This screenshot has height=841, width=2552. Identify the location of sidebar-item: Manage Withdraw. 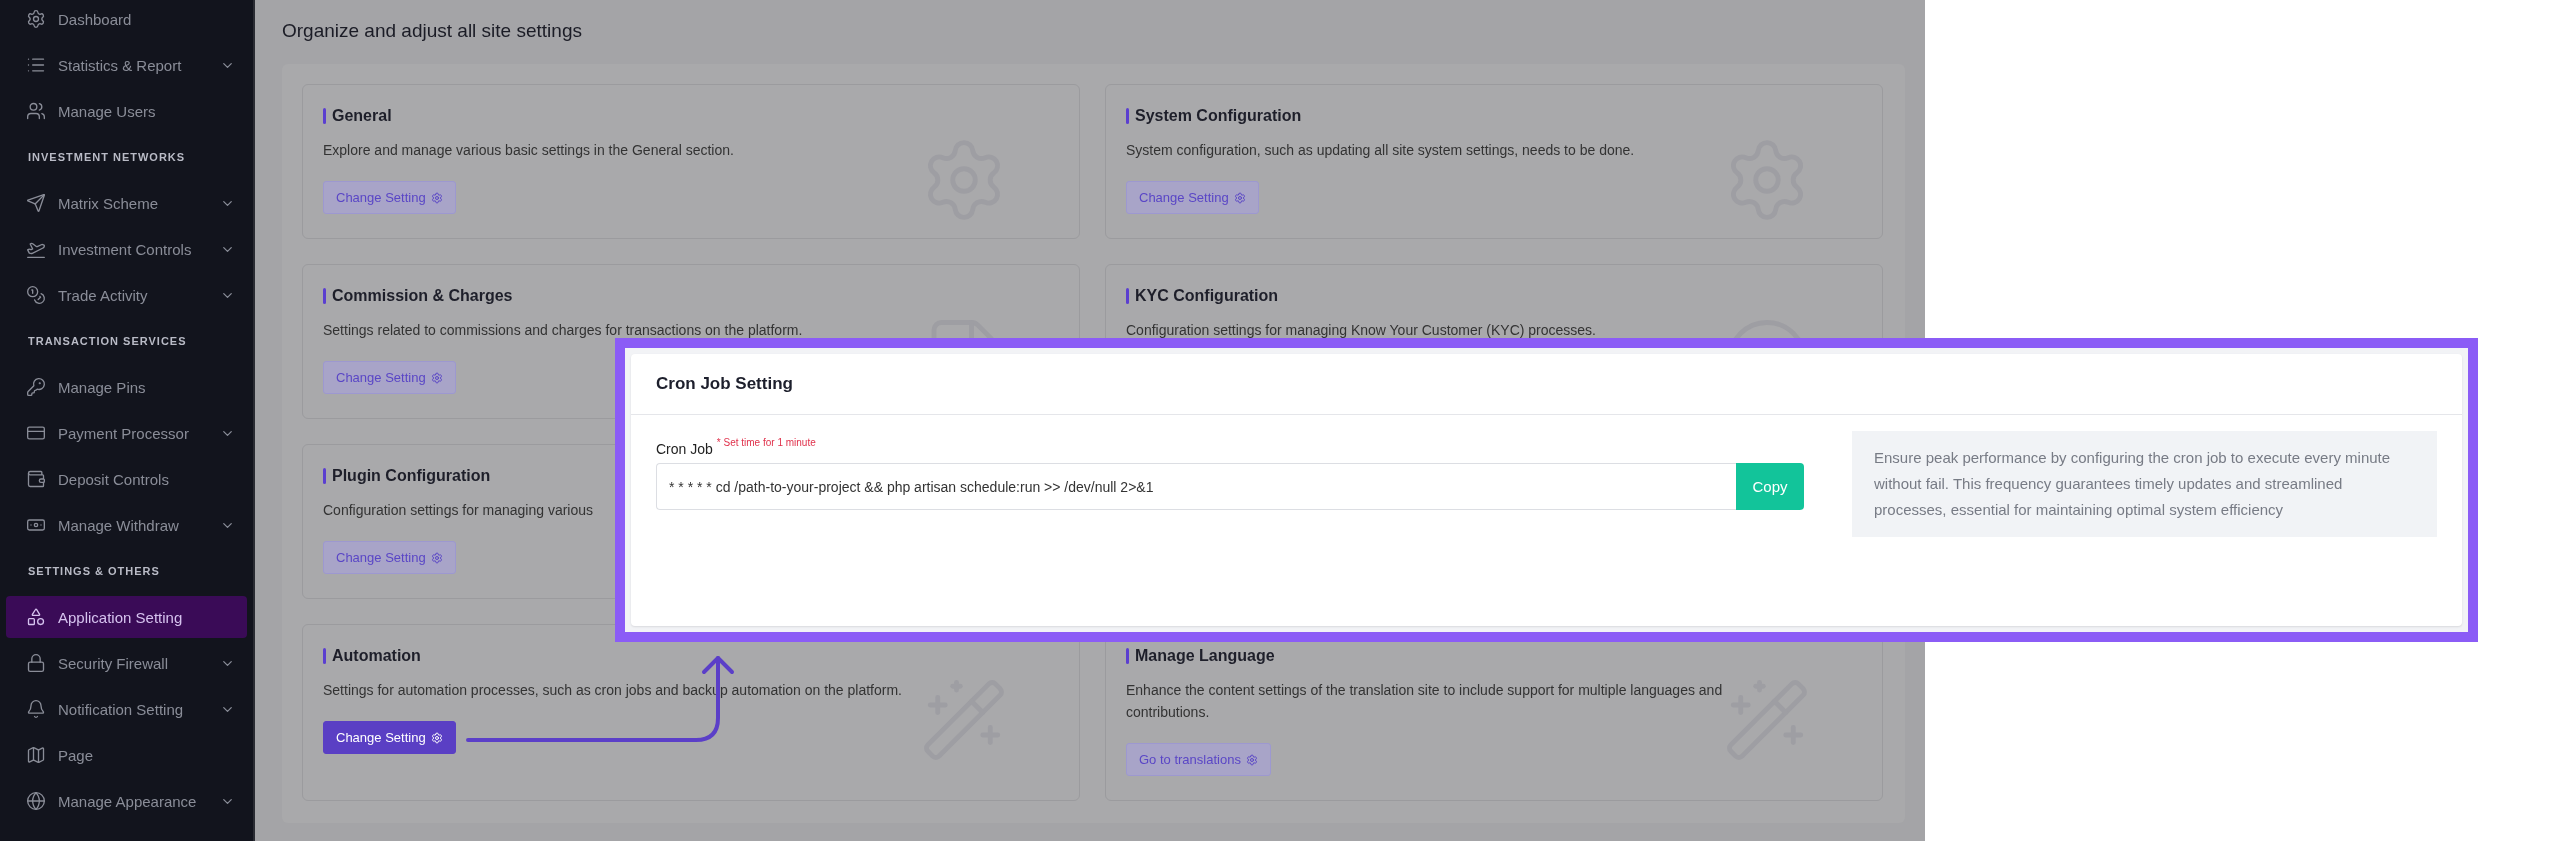
(126, 525).